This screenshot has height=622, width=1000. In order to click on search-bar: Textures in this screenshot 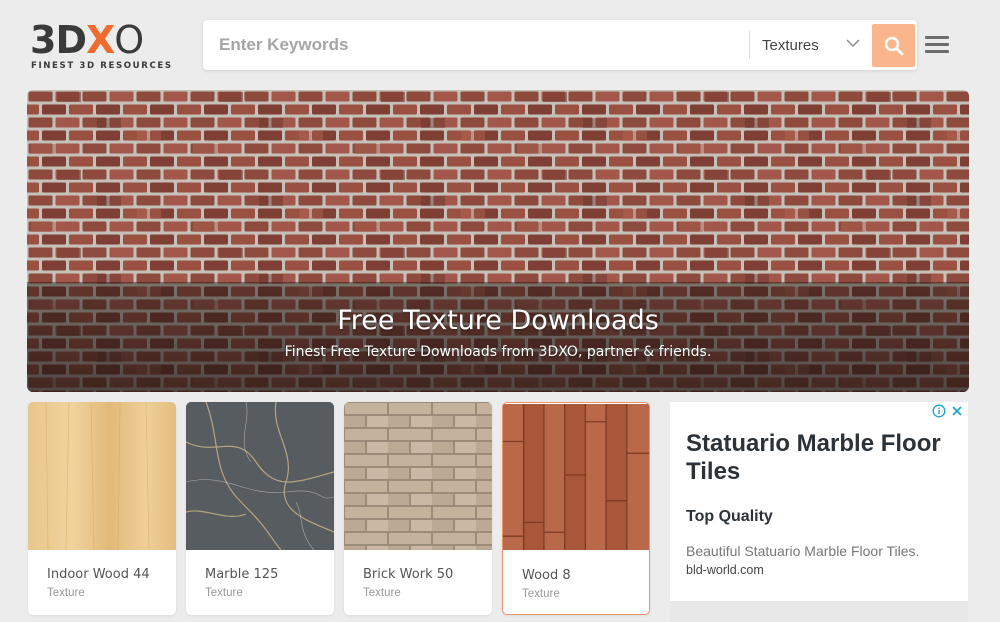, I will do `click(560, 45)`.